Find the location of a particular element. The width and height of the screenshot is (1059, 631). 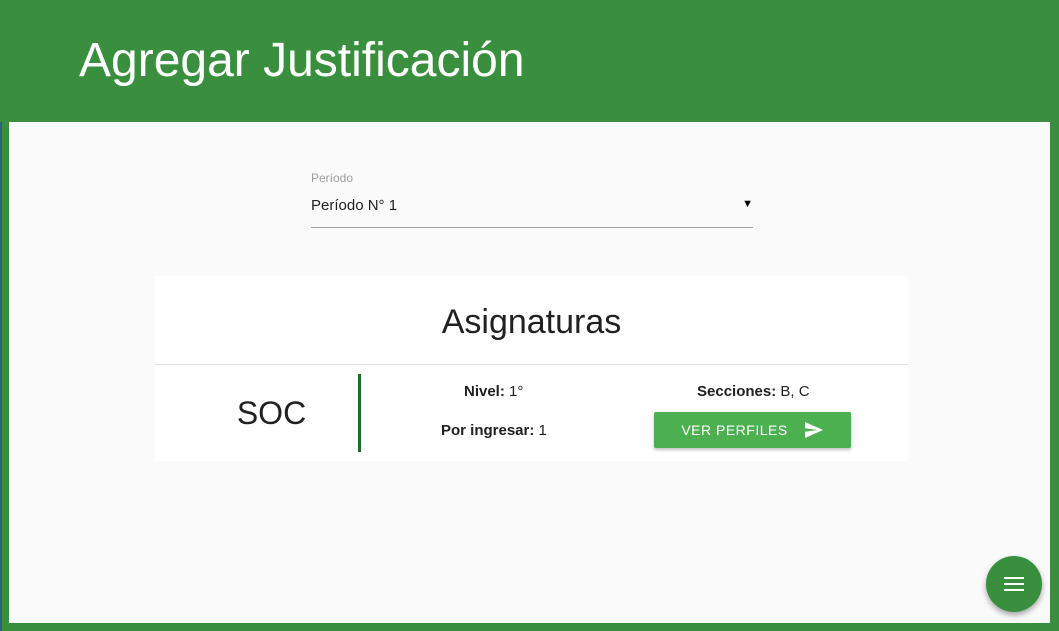

dropdown-arrow-icon: ▼ is located at coordinates (747, 204).